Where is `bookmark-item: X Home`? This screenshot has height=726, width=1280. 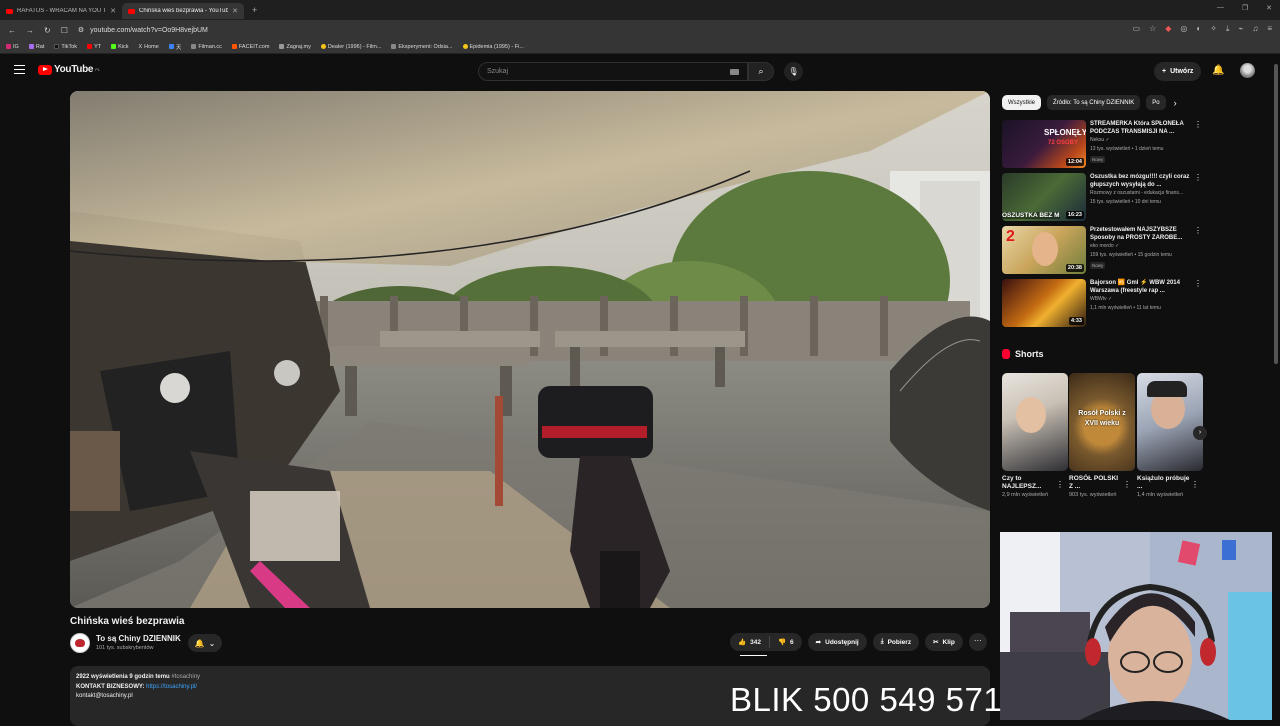 bookmark-item: X Home is located at coordinates (148, 47).